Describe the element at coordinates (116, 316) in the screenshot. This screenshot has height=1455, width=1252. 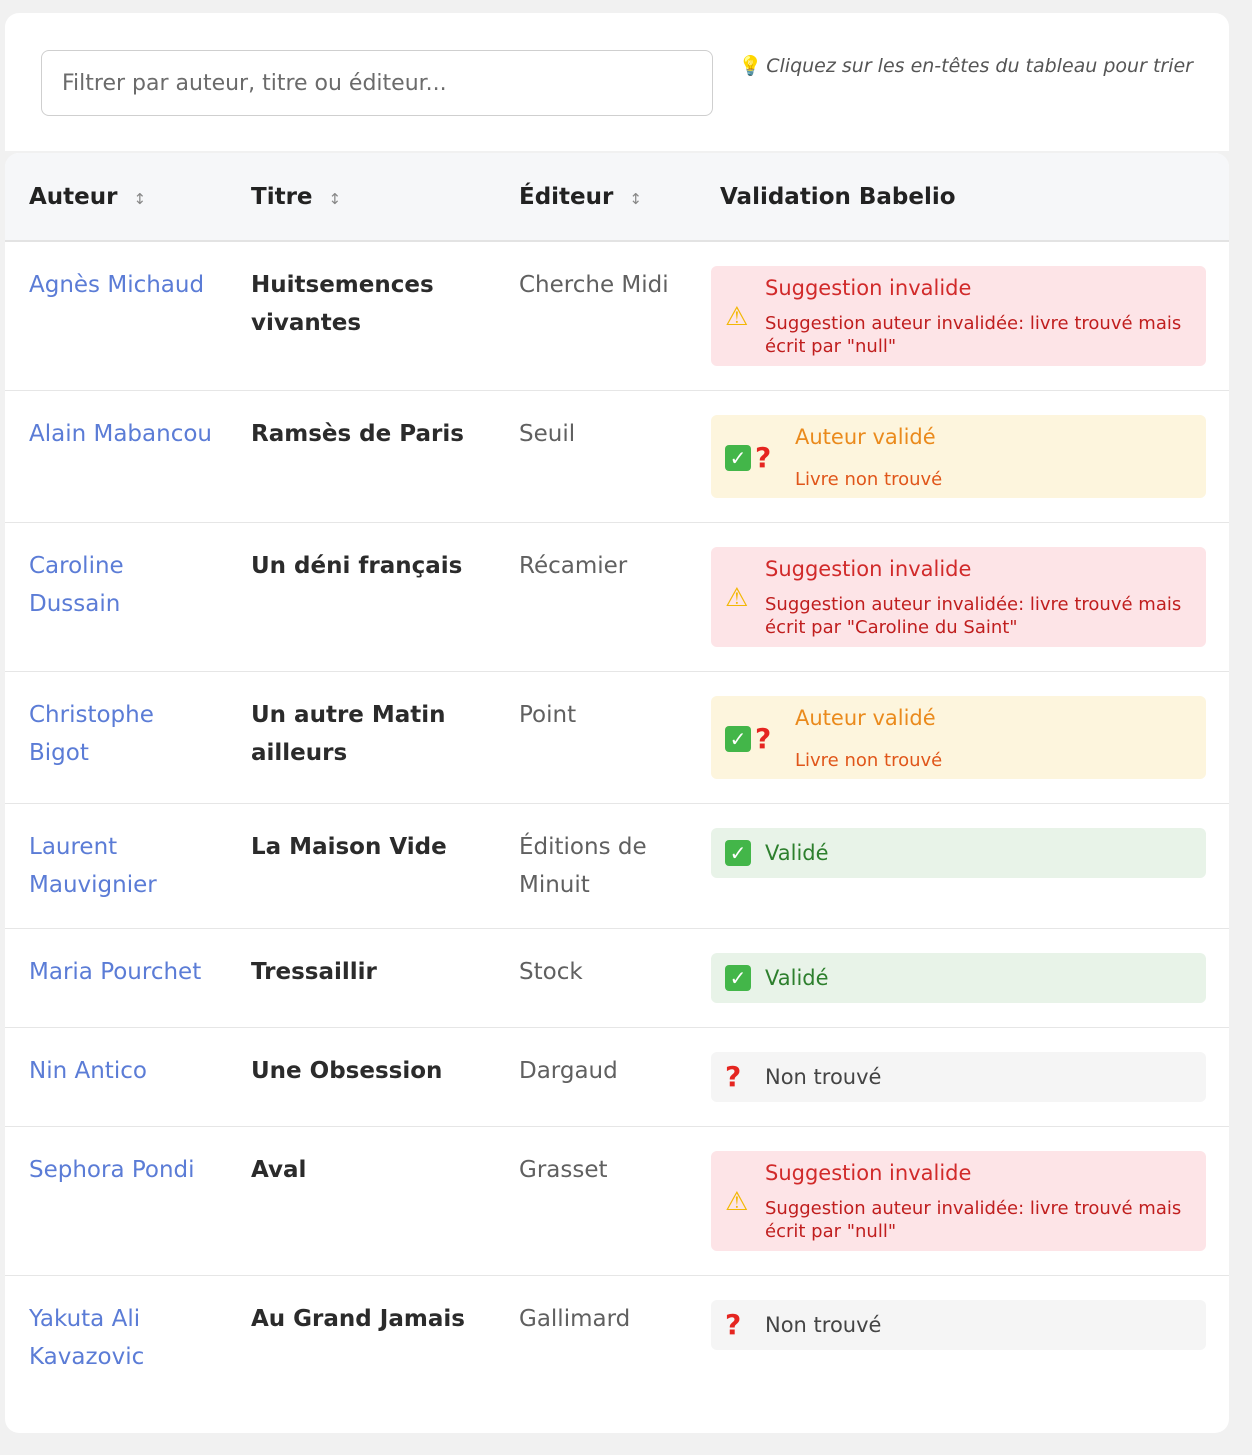
I see `cell-author: Agnès Michaud` at that location.